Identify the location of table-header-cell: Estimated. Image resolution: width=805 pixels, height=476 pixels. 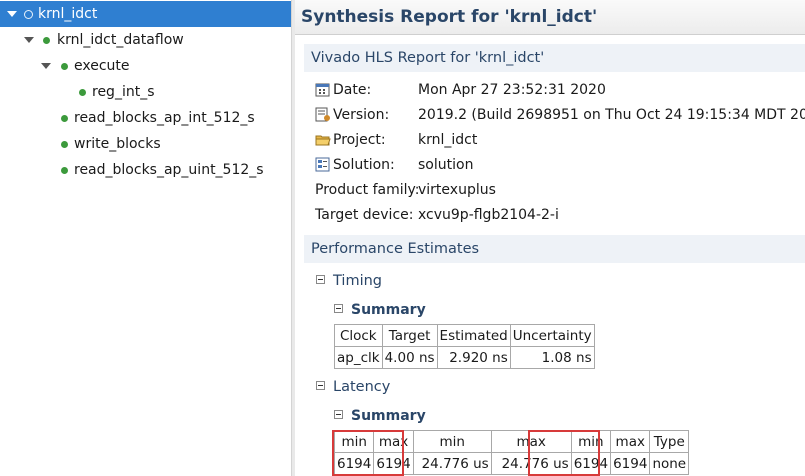
(473, 335).